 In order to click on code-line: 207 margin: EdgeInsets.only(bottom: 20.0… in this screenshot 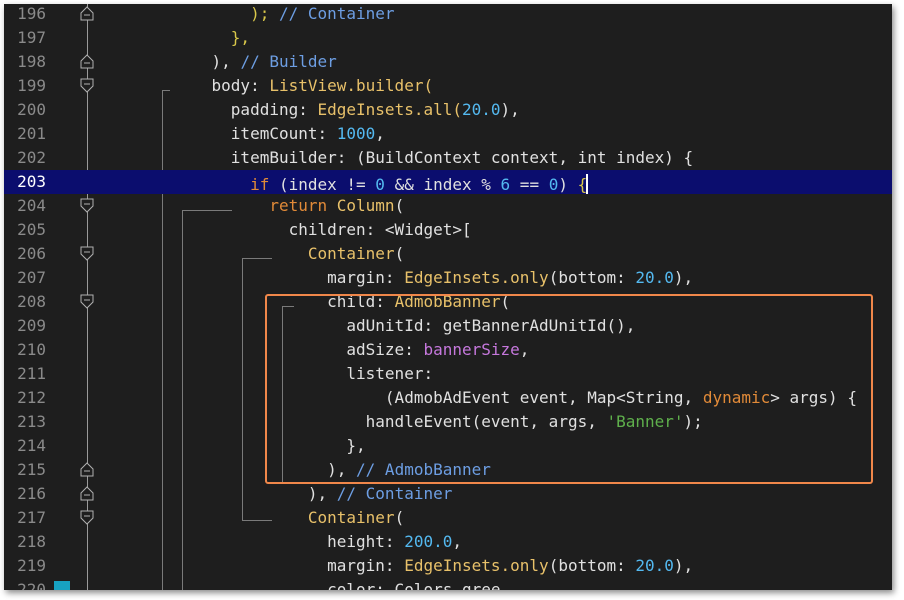, I will do `click(448, 278)`.